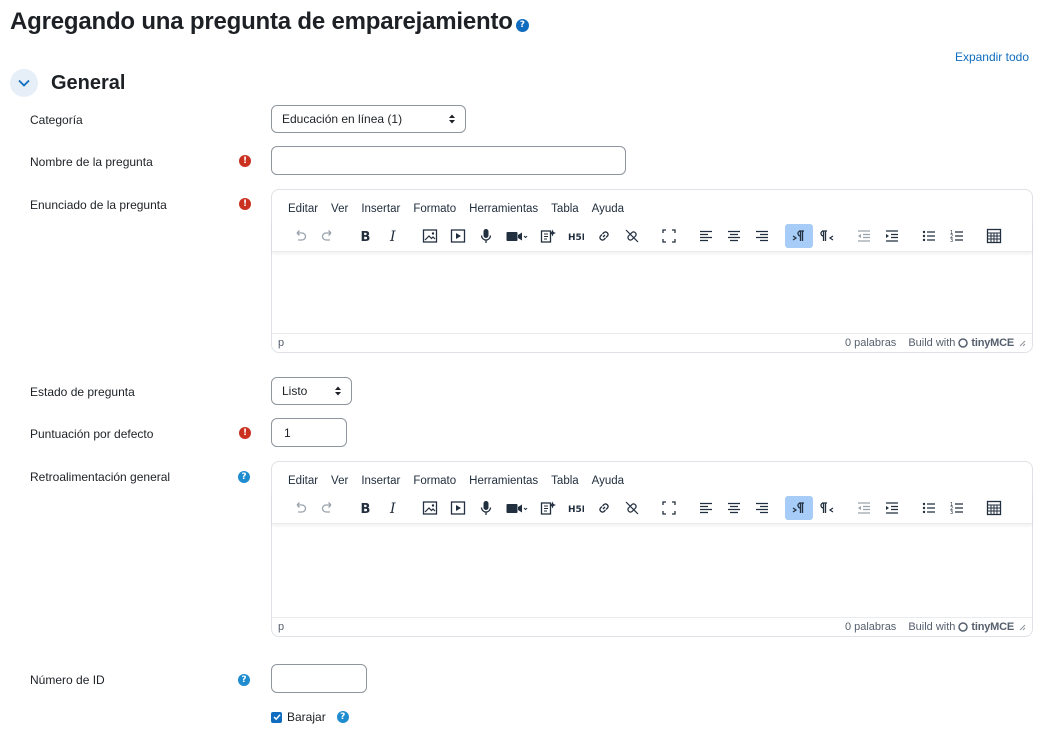 This screenshot has width=1047, height=735. Describe the element at coordinates (448, 160) in the screenshot. I see `question-name-input` at that location.